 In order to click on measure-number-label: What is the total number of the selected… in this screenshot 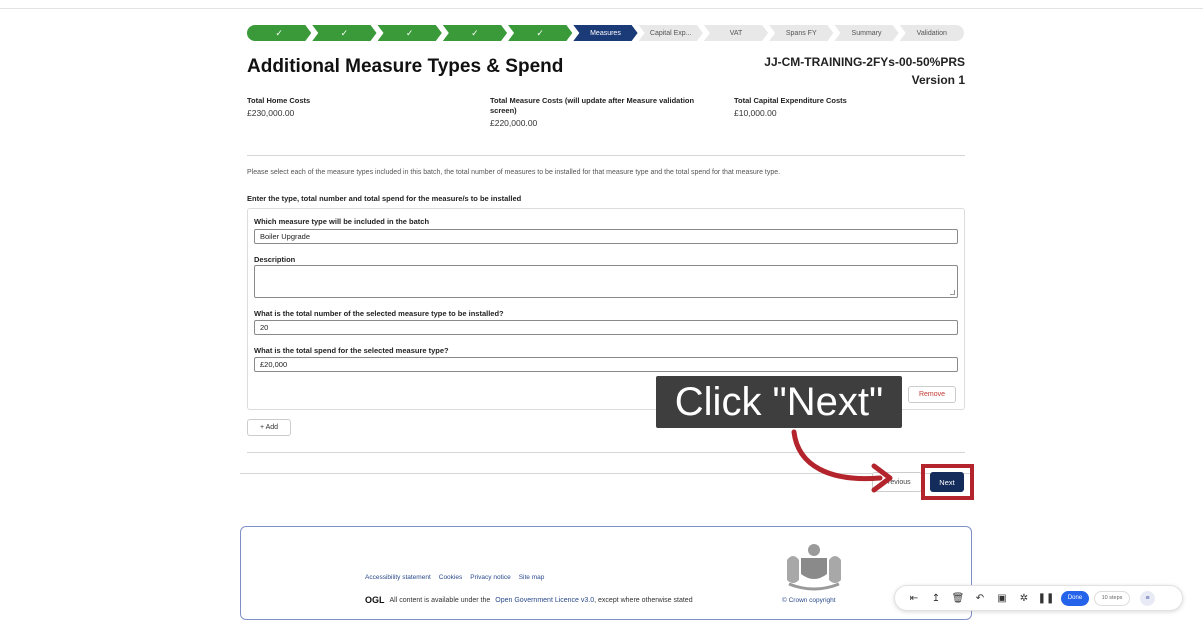, I will do `click(379, 313)`.